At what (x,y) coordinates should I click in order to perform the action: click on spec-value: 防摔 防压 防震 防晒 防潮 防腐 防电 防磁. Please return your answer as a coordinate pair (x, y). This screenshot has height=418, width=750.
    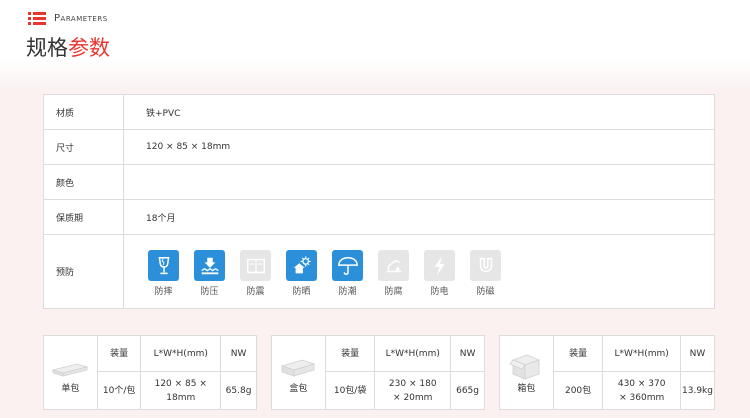
    Looking at the image, I should click on (419, 271).